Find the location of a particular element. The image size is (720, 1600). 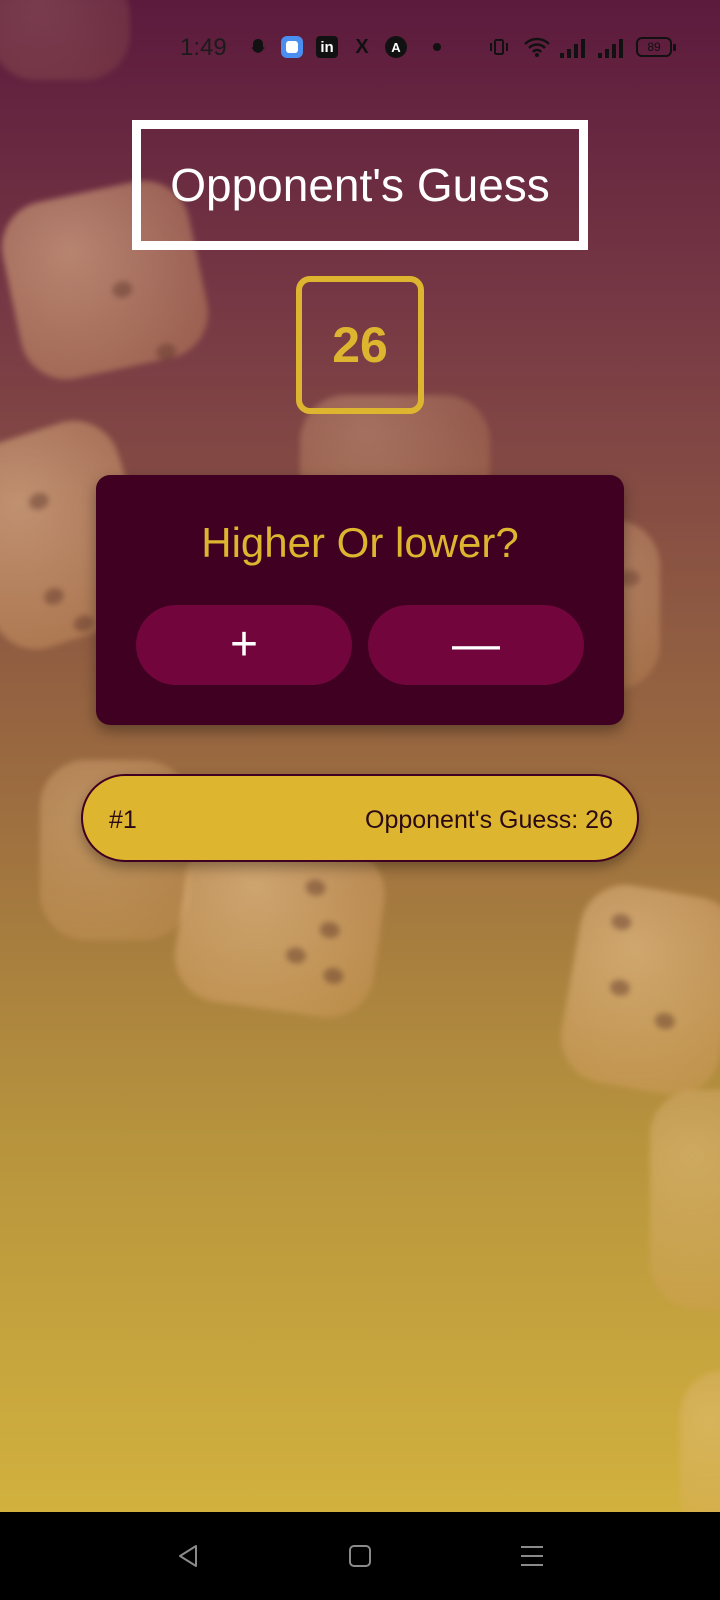

wifi-icon is located at coordinates (537, 47).